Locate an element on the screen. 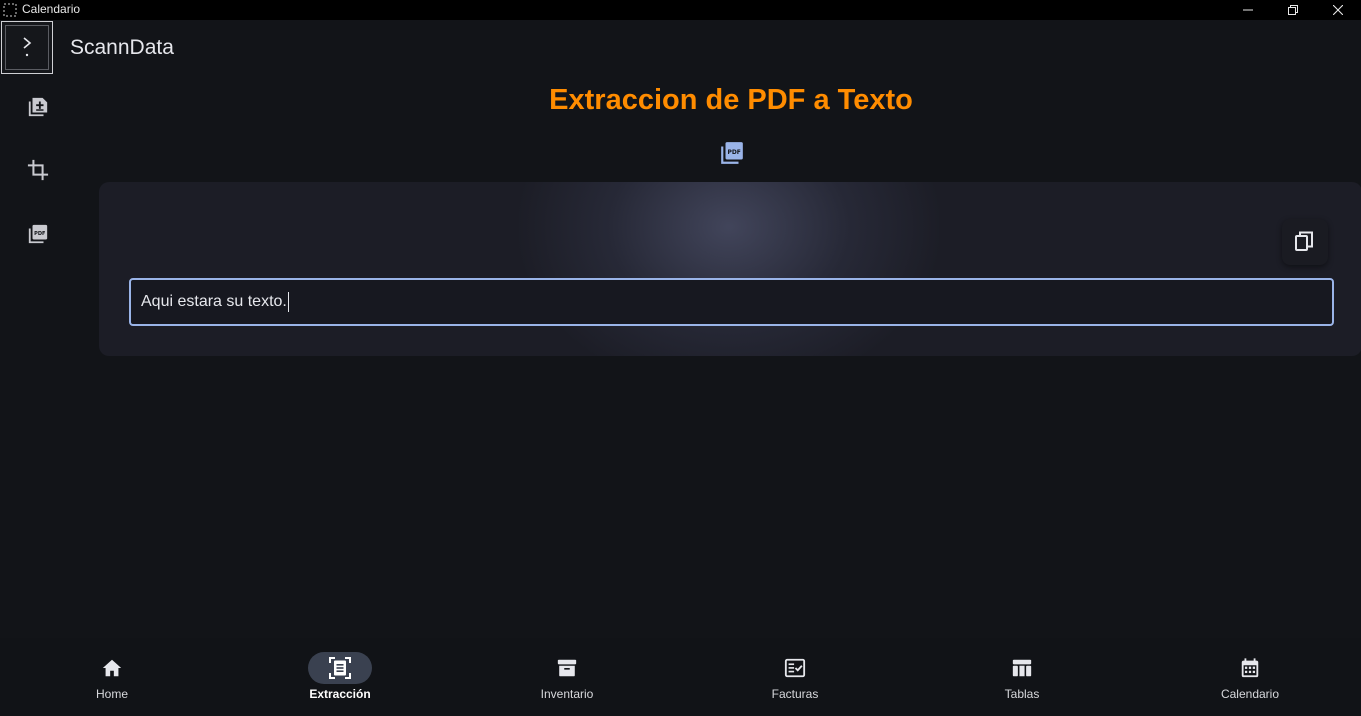 The width and height of the screenshot is (1361, 716). fact-check-icon is located at coordinates (795, 668).